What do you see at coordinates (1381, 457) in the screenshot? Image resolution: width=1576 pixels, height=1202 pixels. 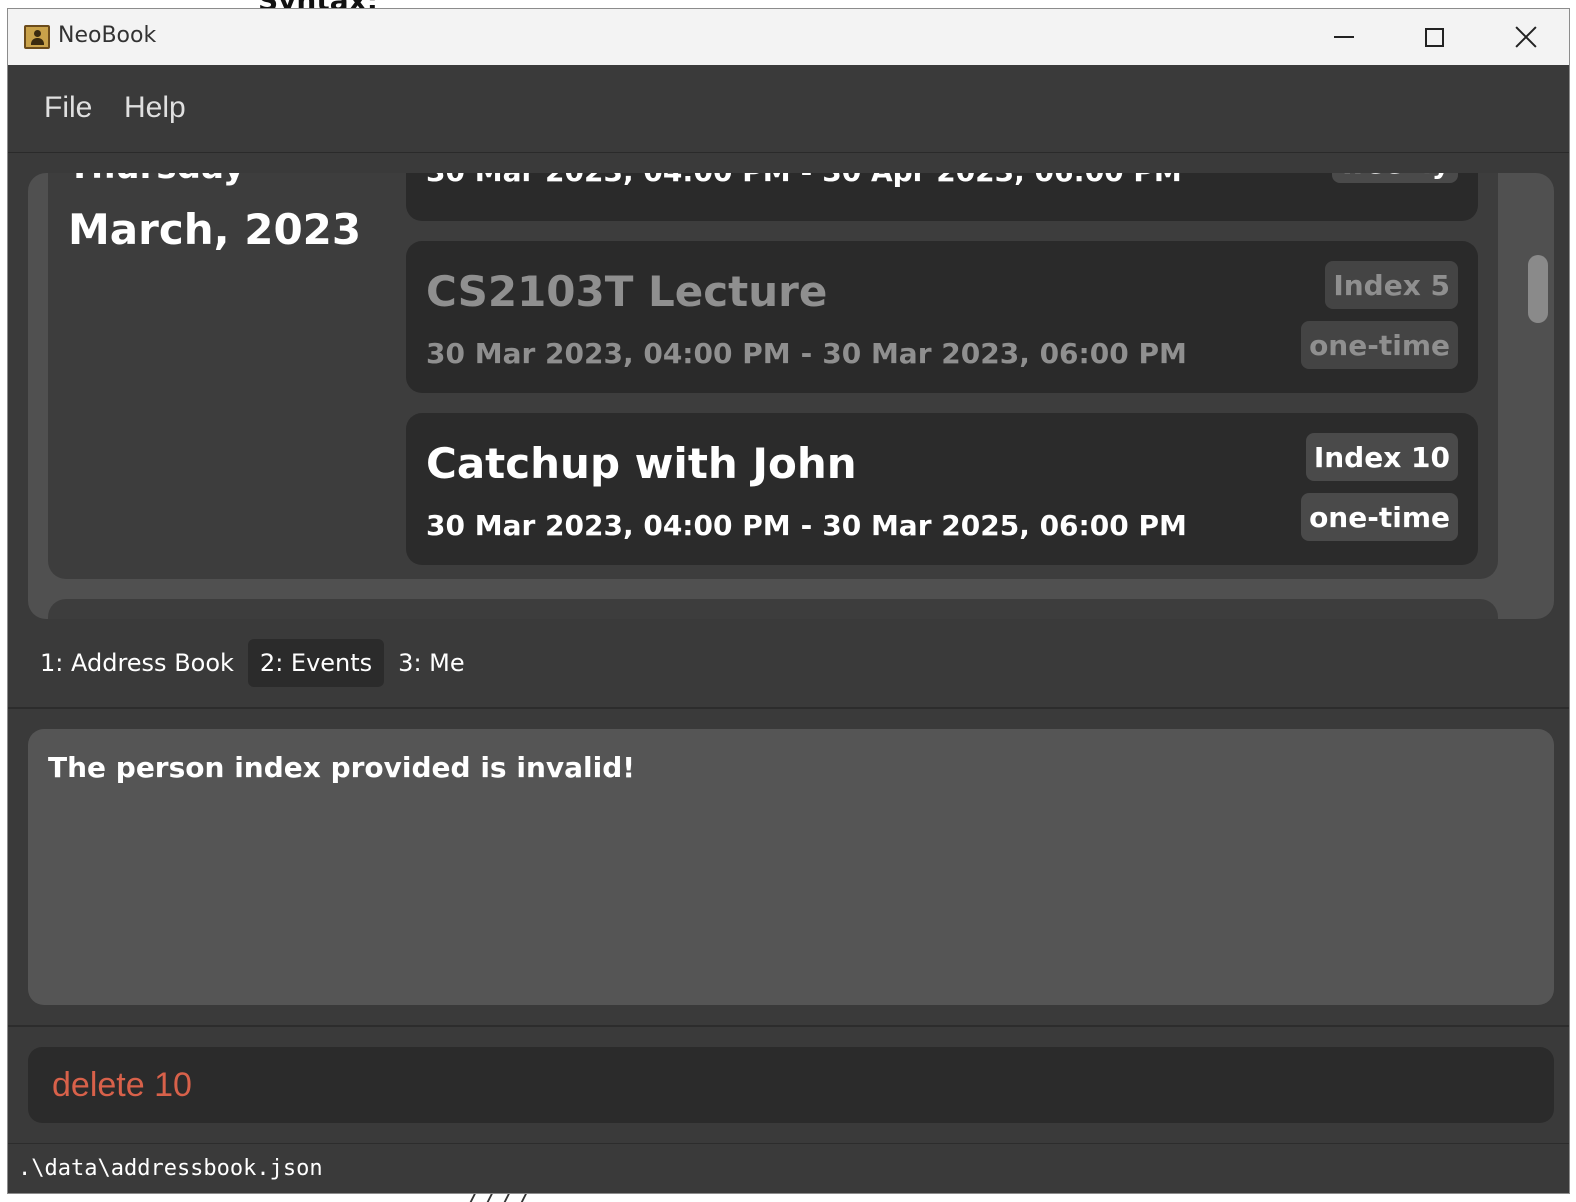 I see `index-badge: Index 10` at bounding box center [1381, 457].